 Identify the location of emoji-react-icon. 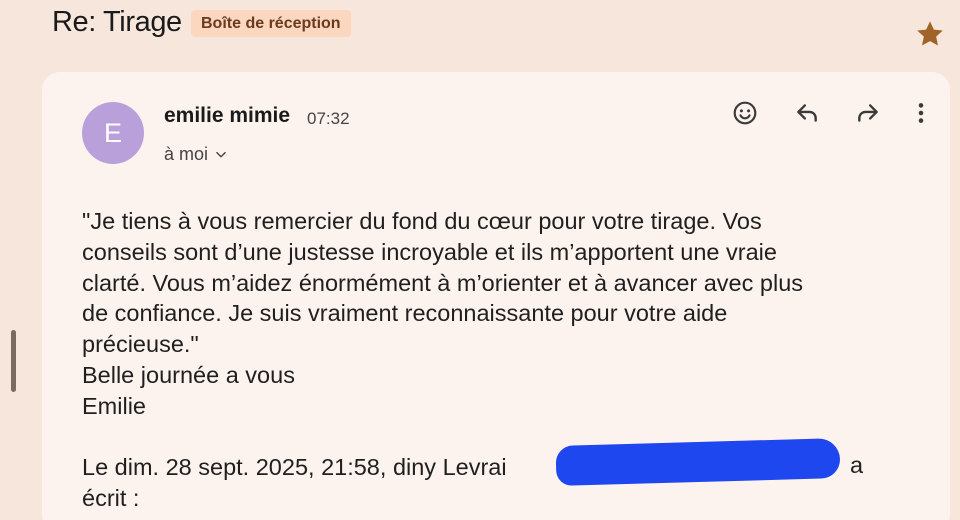
(745, 113).